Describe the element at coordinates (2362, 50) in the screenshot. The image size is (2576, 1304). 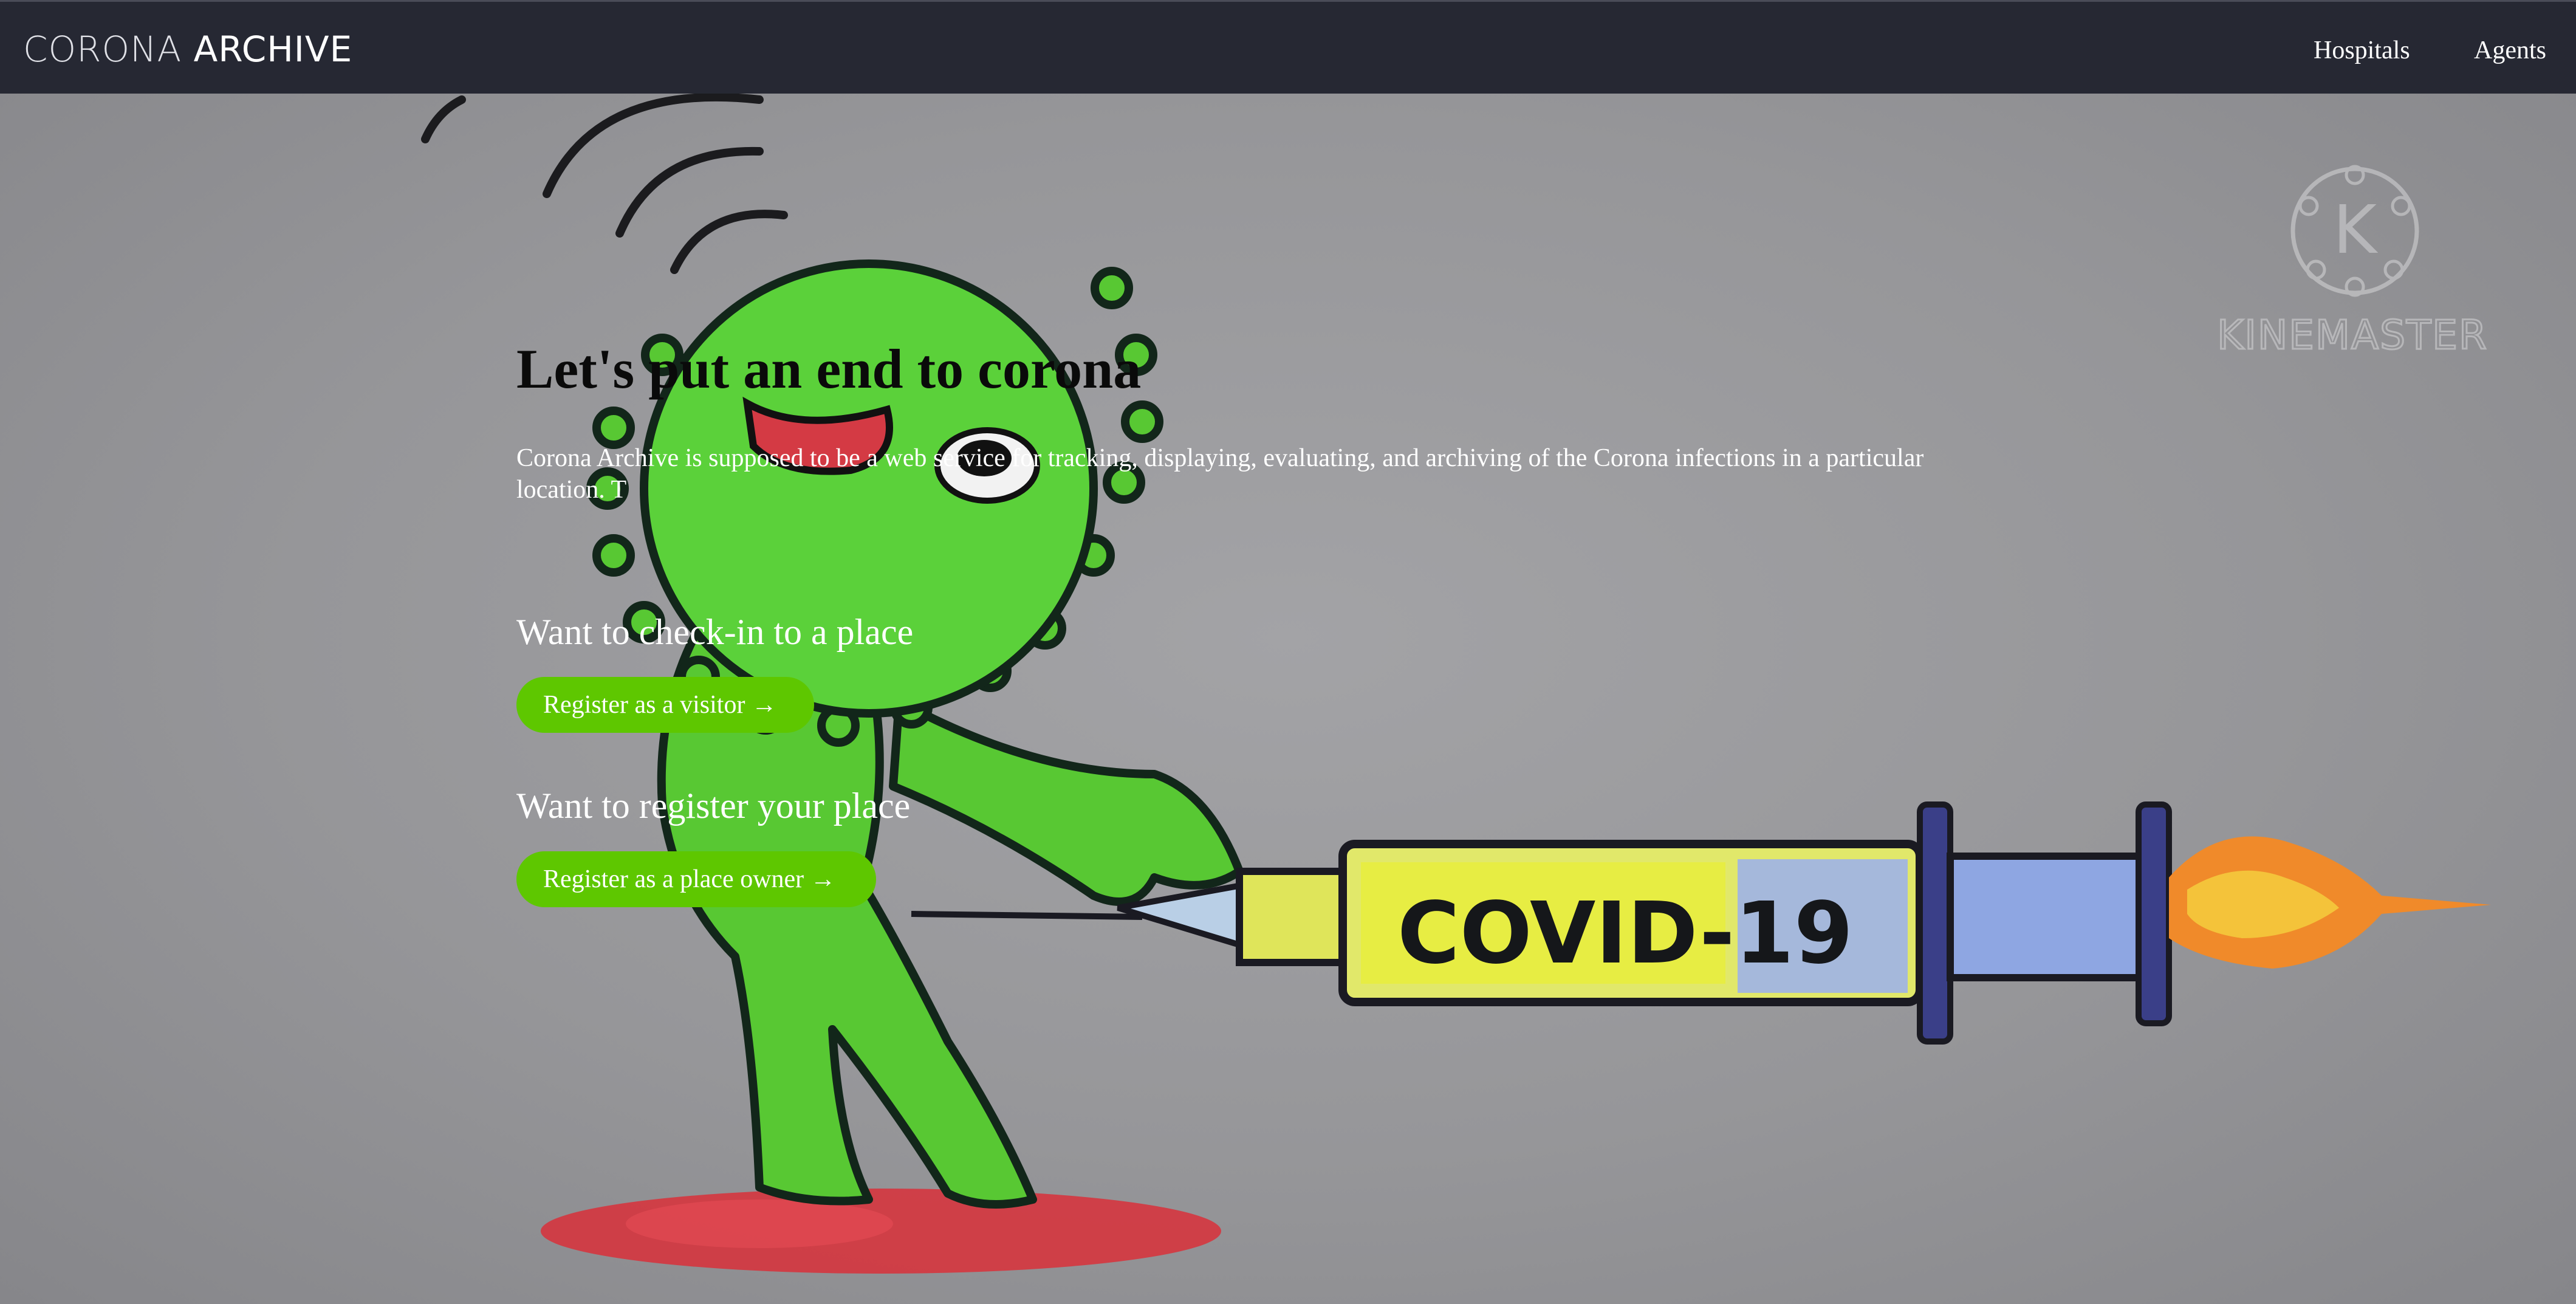
I see `nav-link-hospitals: Hospitals` at that location.